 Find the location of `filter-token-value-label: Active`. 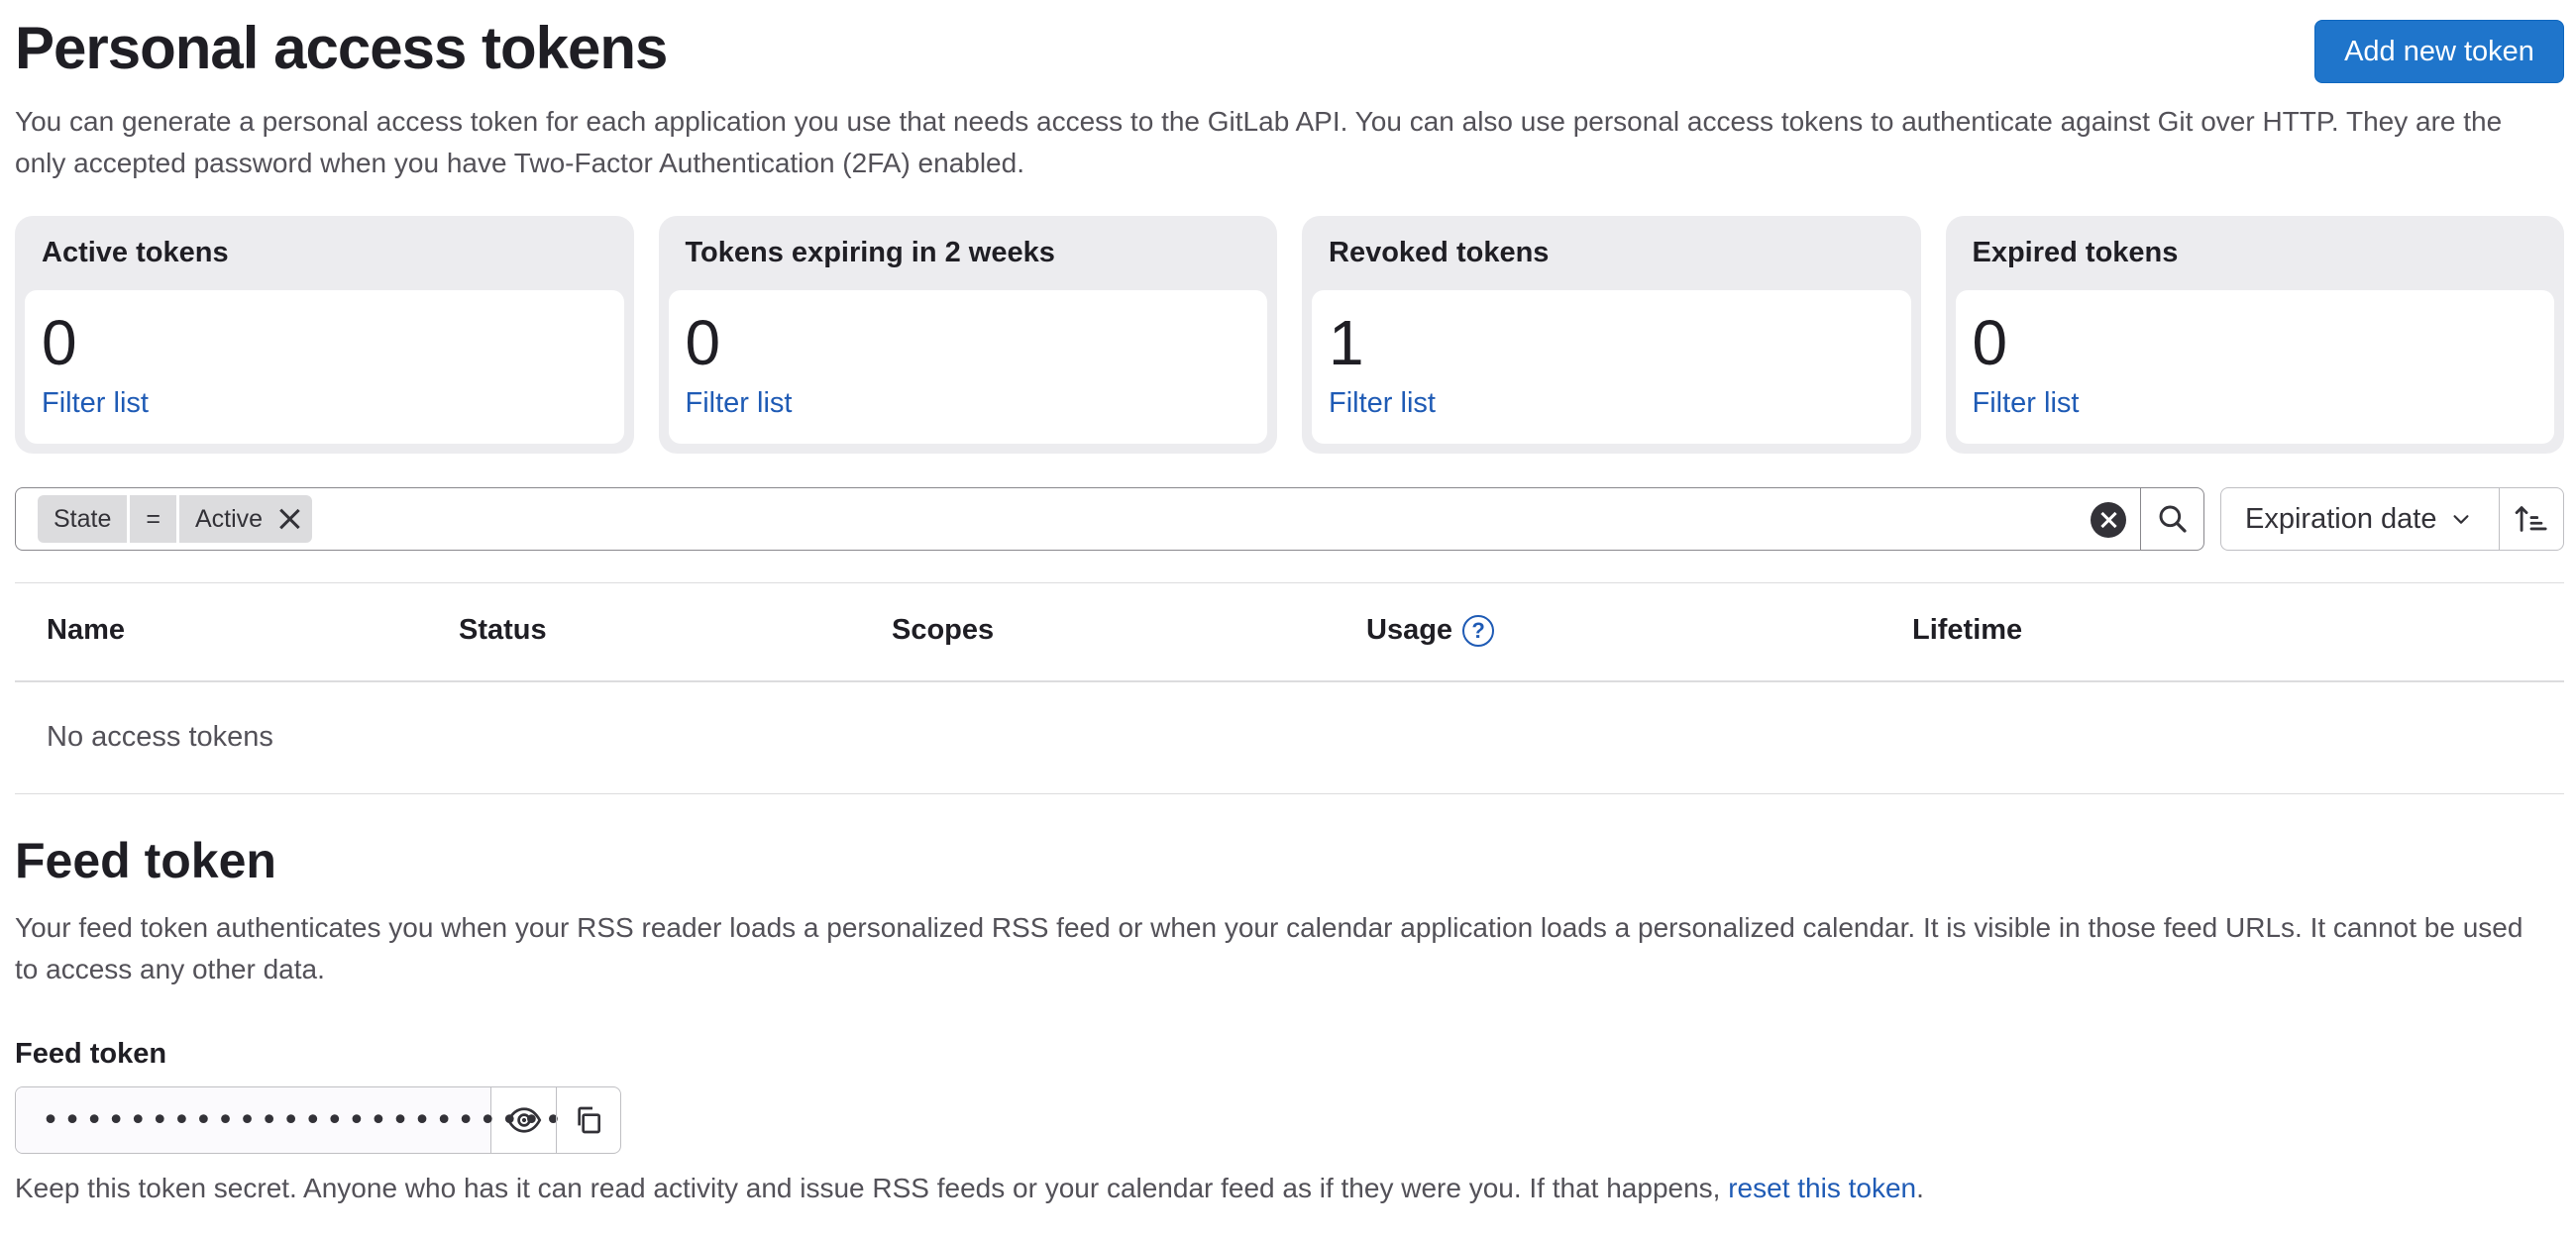

filter-token-value-label: Active is located at coordinates (229, 518).